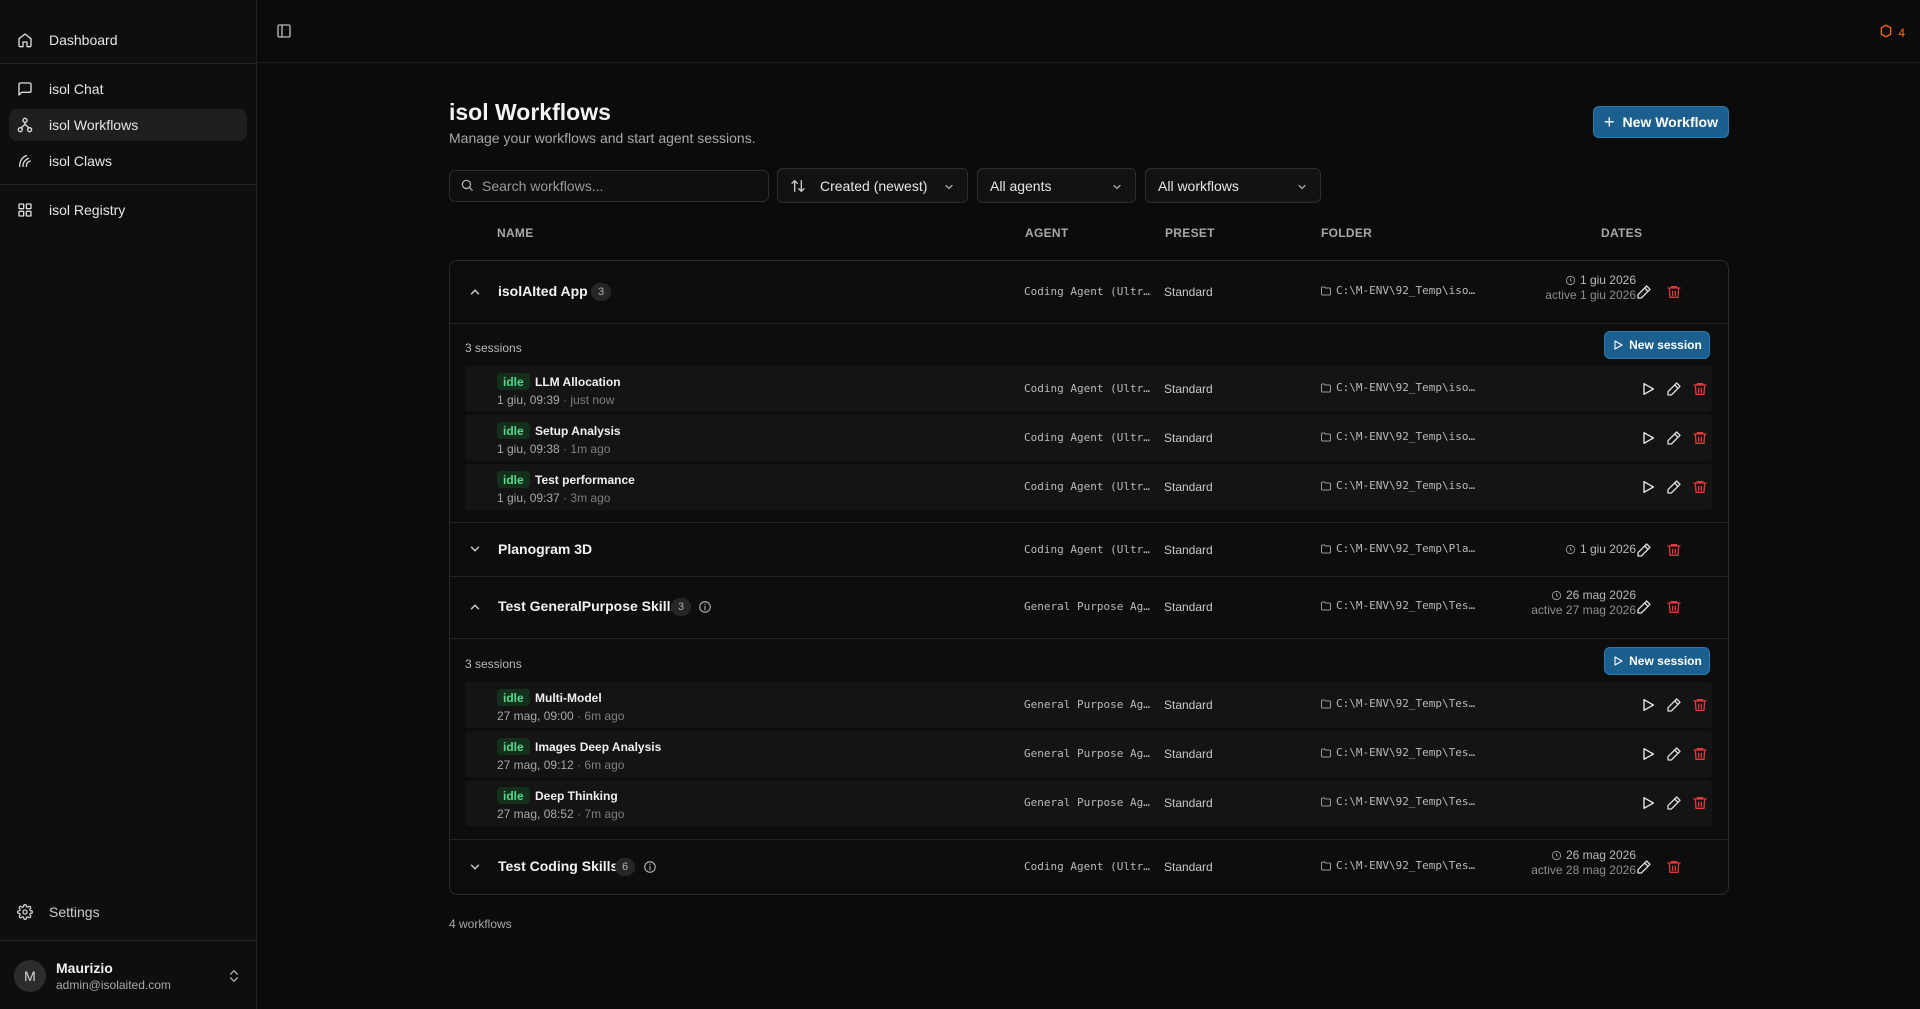 This screenshot has height=1009, width=1920. I want to click on sidebar-item-isol-claws: isol Claws, so click(128, 161).